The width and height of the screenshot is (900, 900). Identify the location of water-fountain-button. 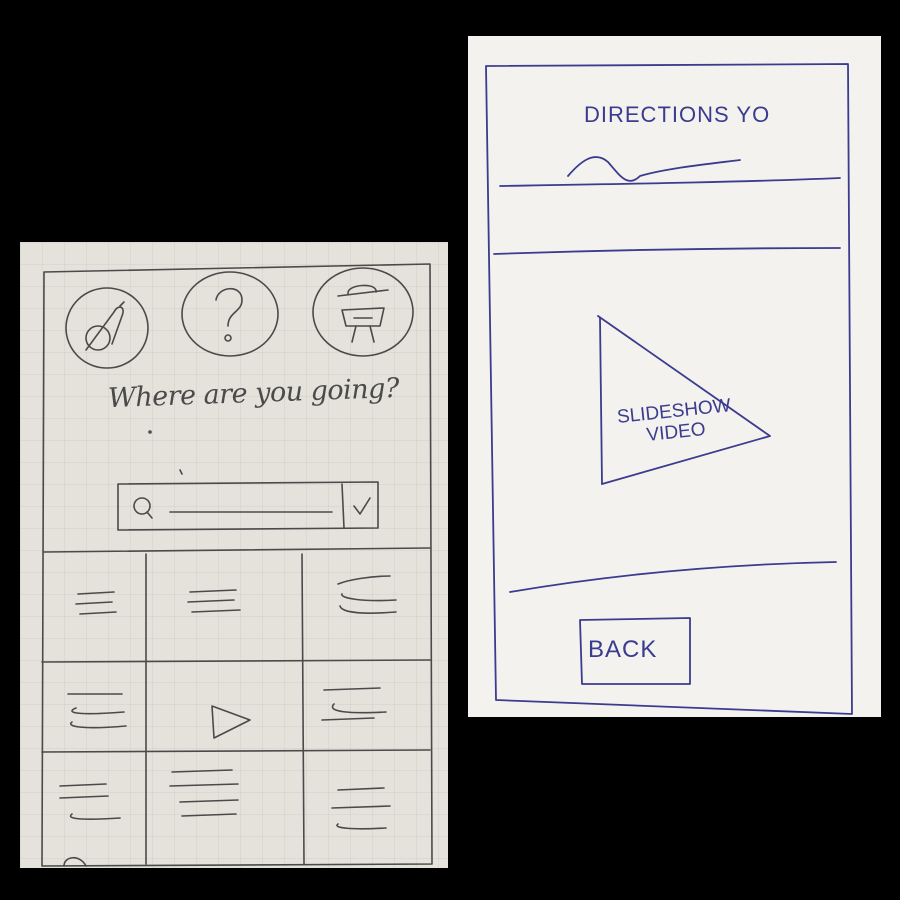
(363, 312).